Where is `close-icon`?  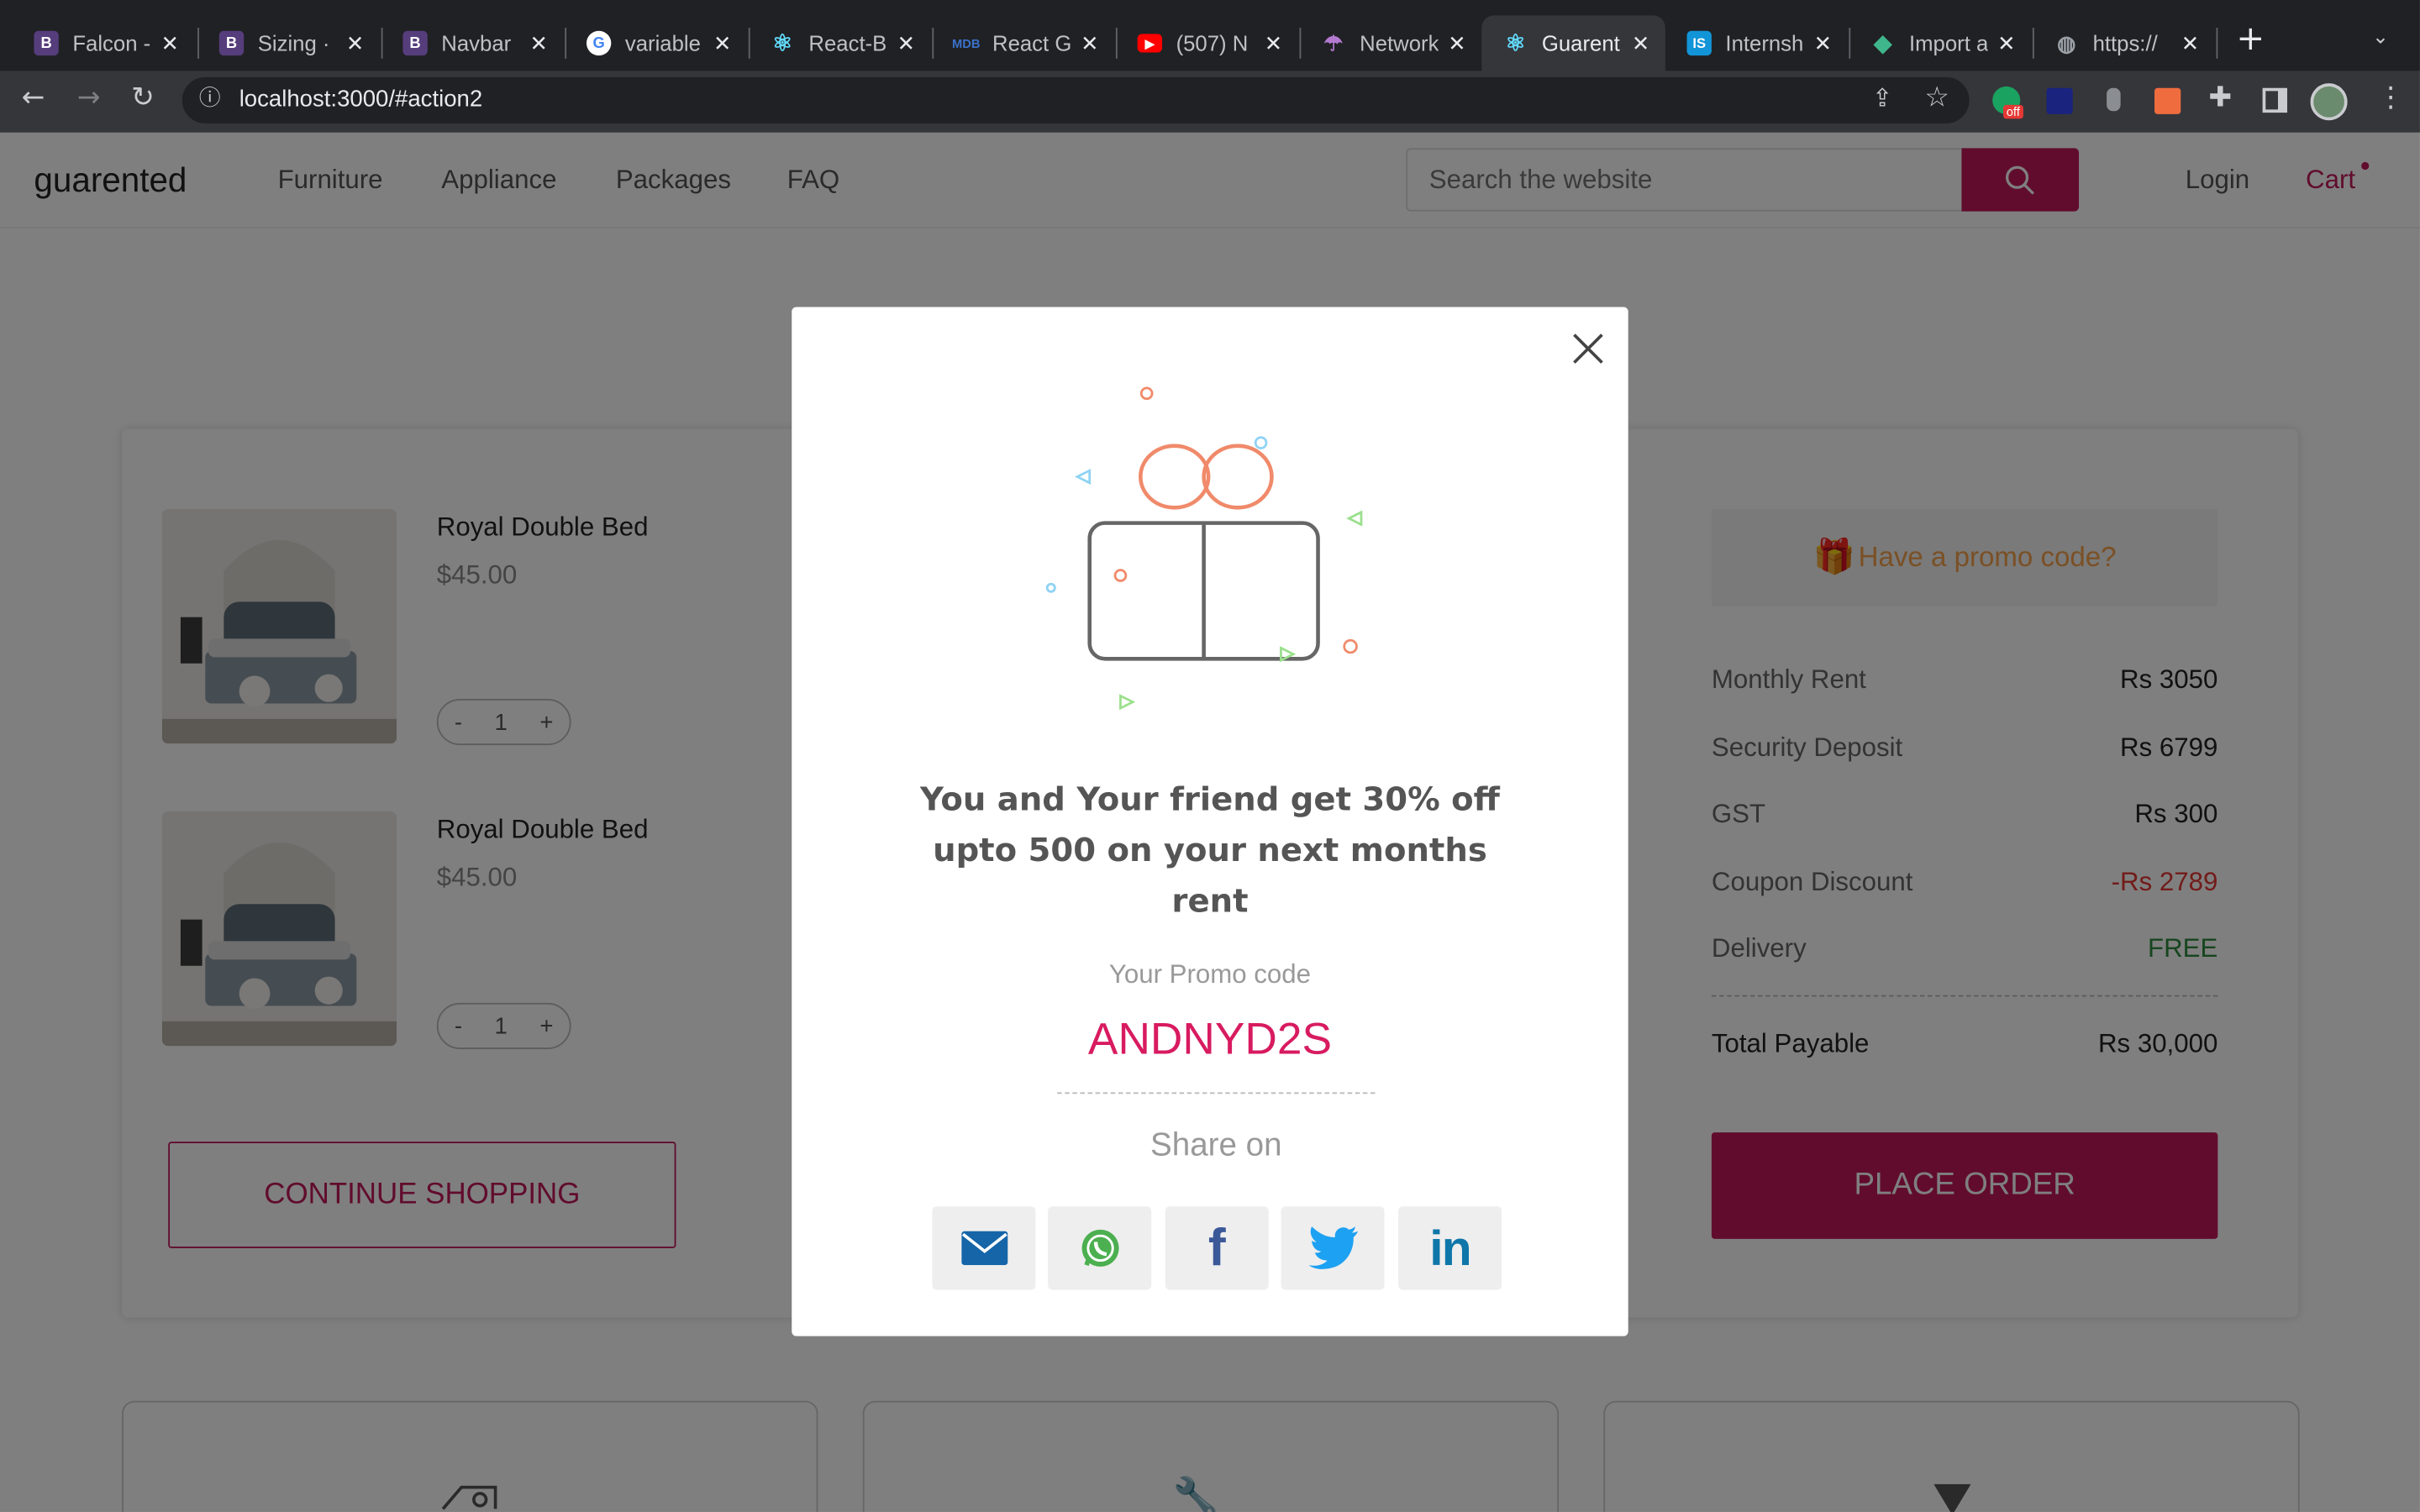
close-icon is located at coordinates (1588, 348).